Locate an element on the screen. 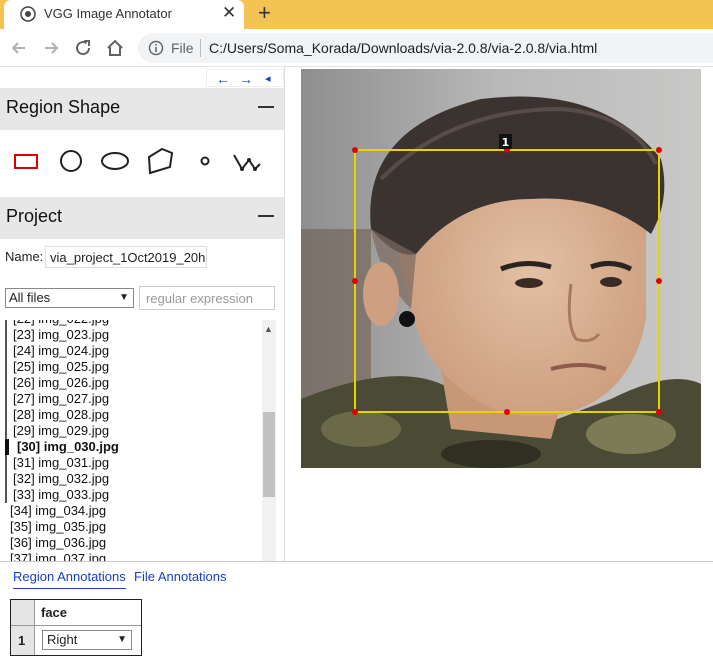 The image size is (713, 665). region-label: 1 is located at coordinates (506, 142).